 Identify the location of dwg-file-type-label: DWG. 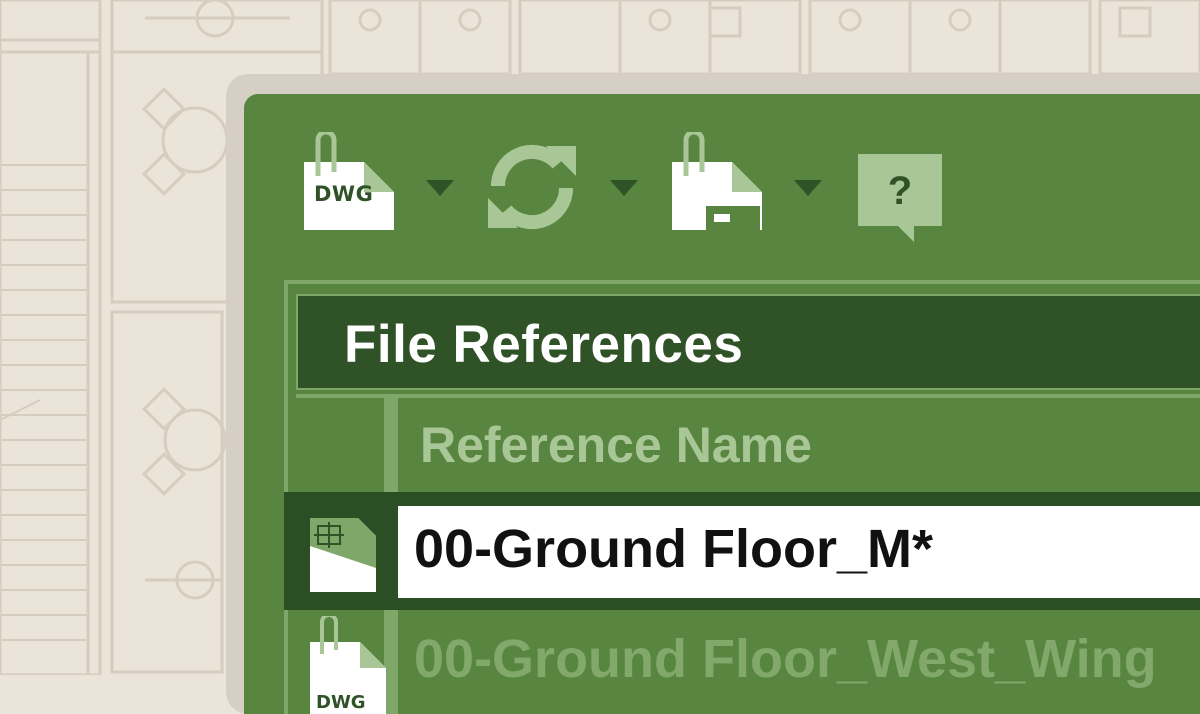
(341, 702).